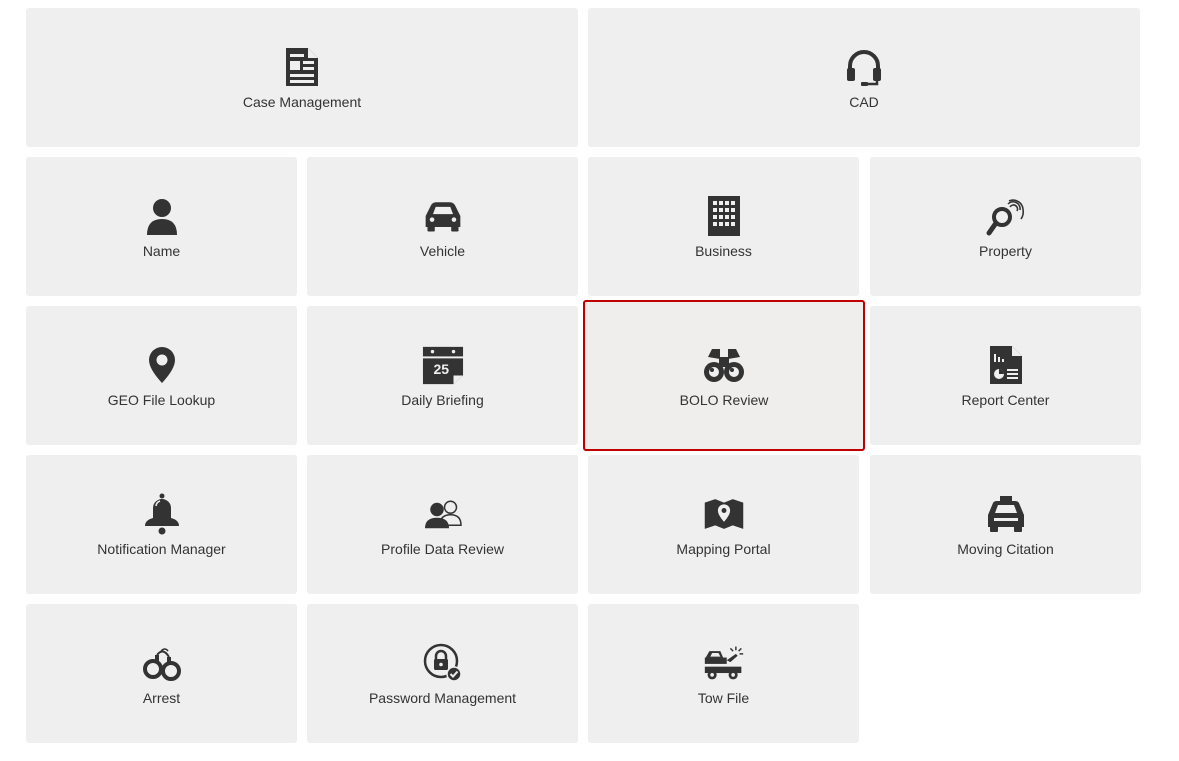 Image resolution: width=1179 pixels, height=761 pixels. I want to click on tile-notification-manager: Notification Manager, so click(161, 524).